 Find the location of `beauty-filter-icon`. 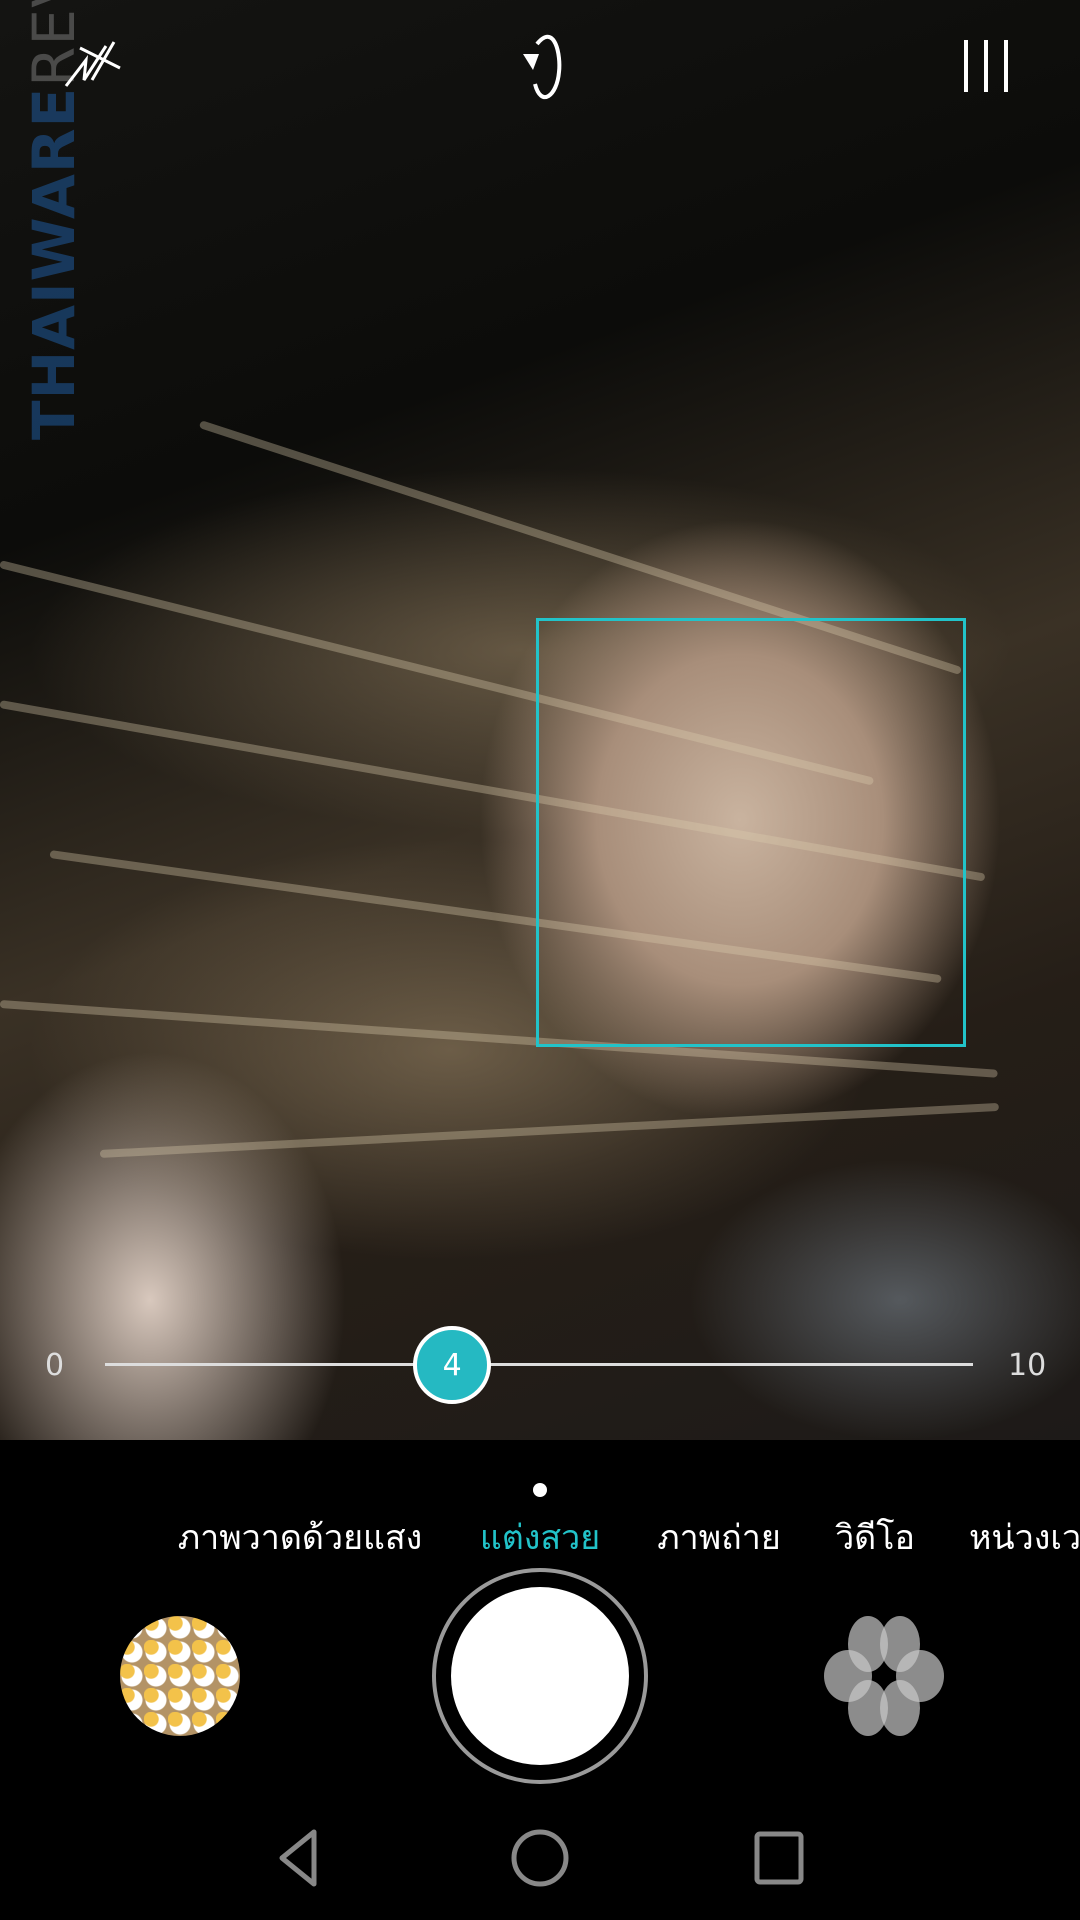

beauty-filter-icon is located at coordinates (884, 1676).